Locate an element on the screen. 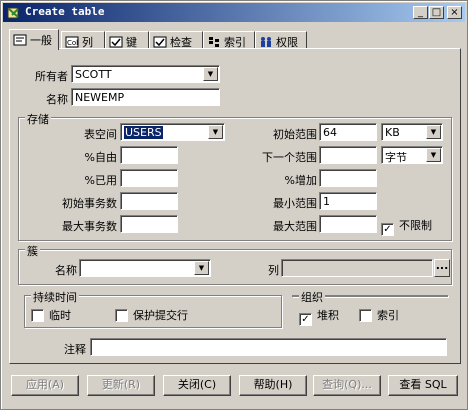 The width and height of the screenshot is (468, 410). pctfree-label: %自由 is located at coordinates (100, 157).